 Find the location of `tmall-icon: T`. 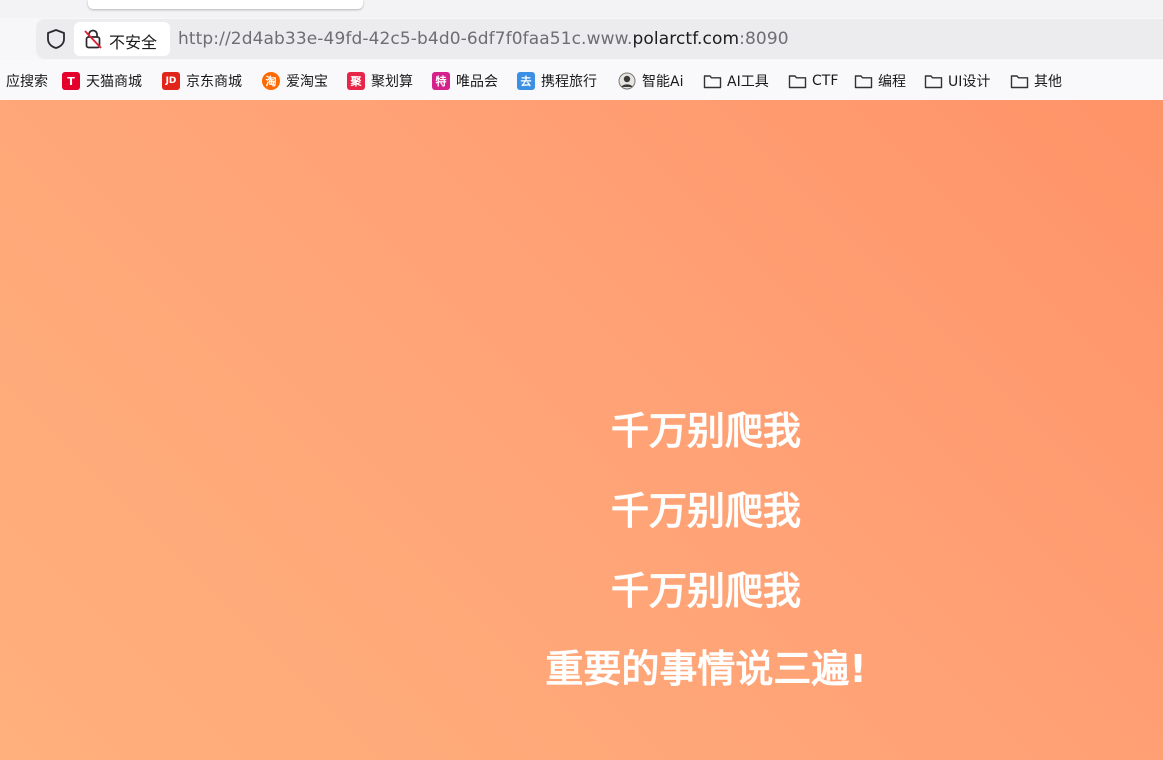

tmall-icon: T is located at coordinates (71, 81).